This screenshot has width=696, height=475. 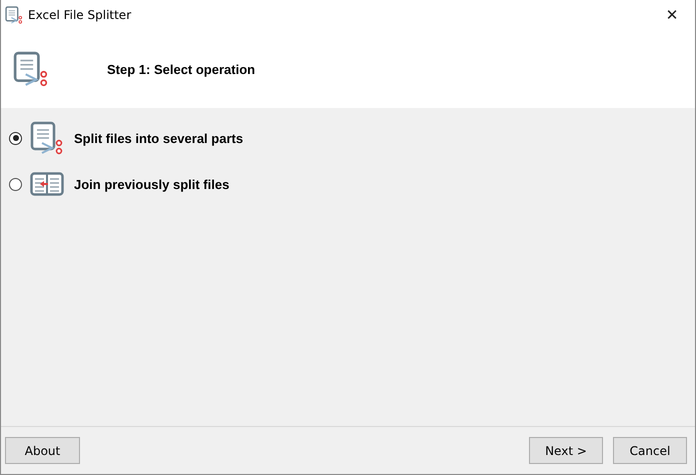 I want to click on about-button: About, so click(x=42, y=450).